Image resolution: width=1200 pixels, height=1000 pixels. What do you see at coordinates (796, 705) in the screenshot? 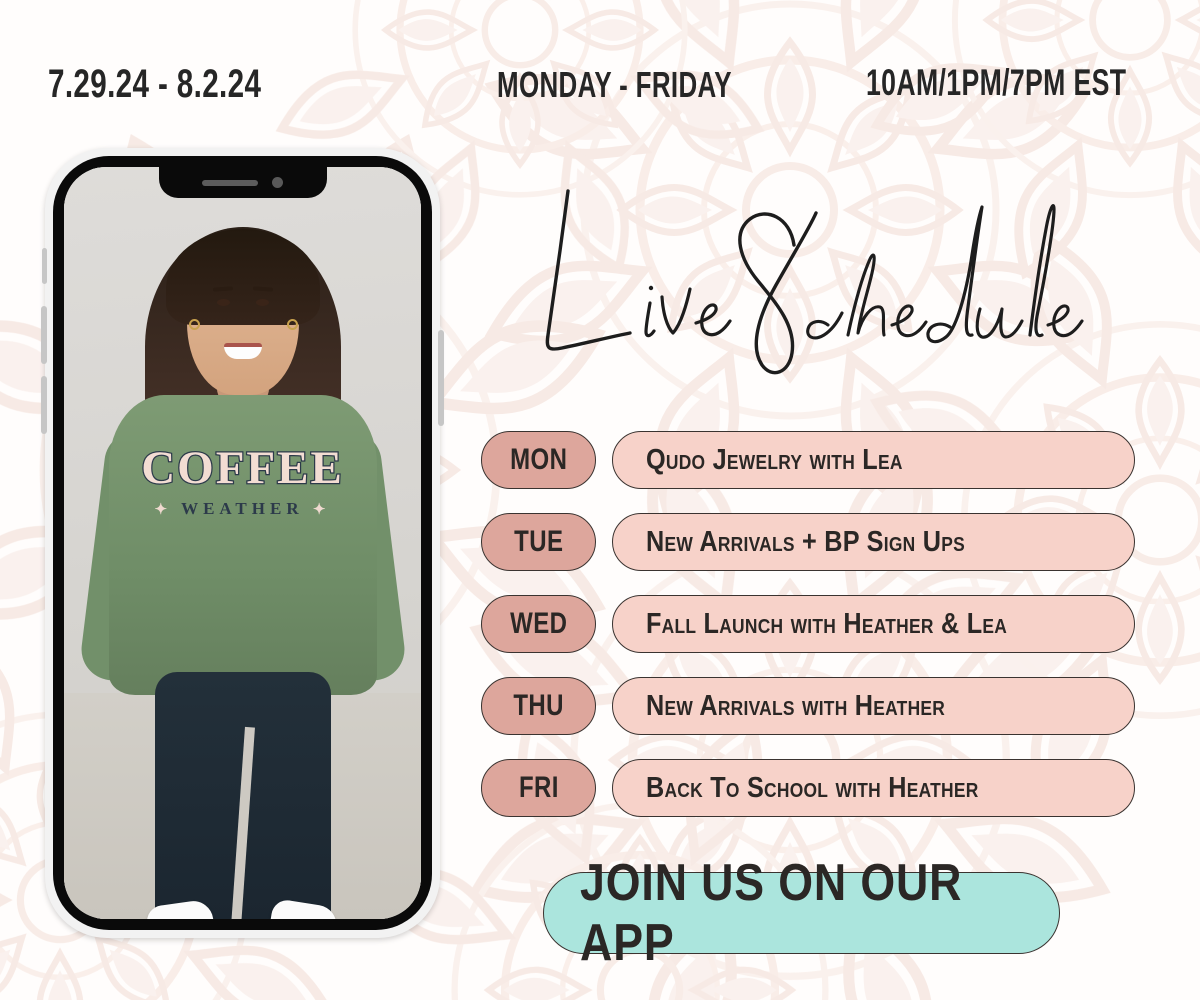
I see `event-label: New Arrivals with Heather` at bounding box center [796, 705].